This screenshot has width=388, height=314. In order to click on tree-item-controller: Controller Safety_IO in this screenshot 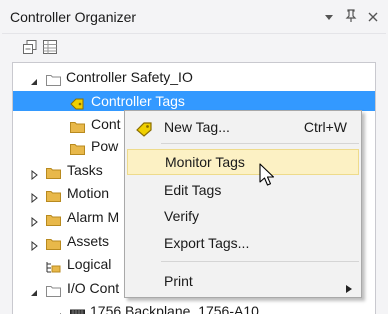, I will do `click(194, 77)`.